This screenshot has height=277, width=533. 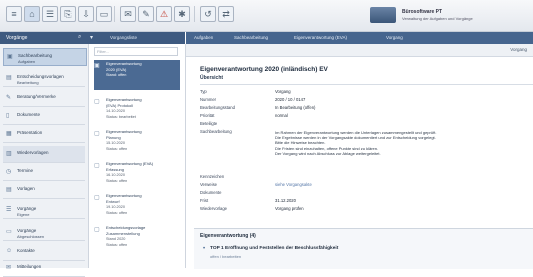 I want to click on task-subtitle: Zusammenstellung, so click(x=123, y=233).